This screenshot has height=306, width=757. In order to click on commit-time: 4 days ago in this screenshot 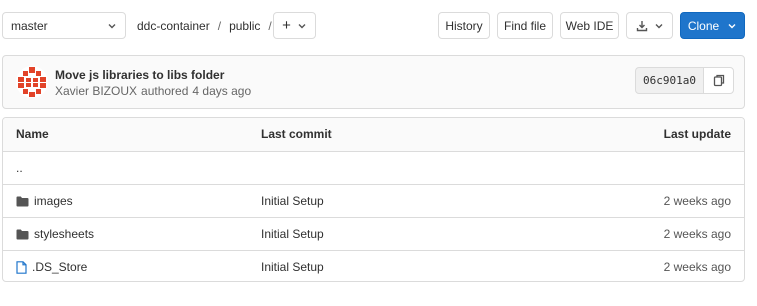, I will do `click(222, 91)`.